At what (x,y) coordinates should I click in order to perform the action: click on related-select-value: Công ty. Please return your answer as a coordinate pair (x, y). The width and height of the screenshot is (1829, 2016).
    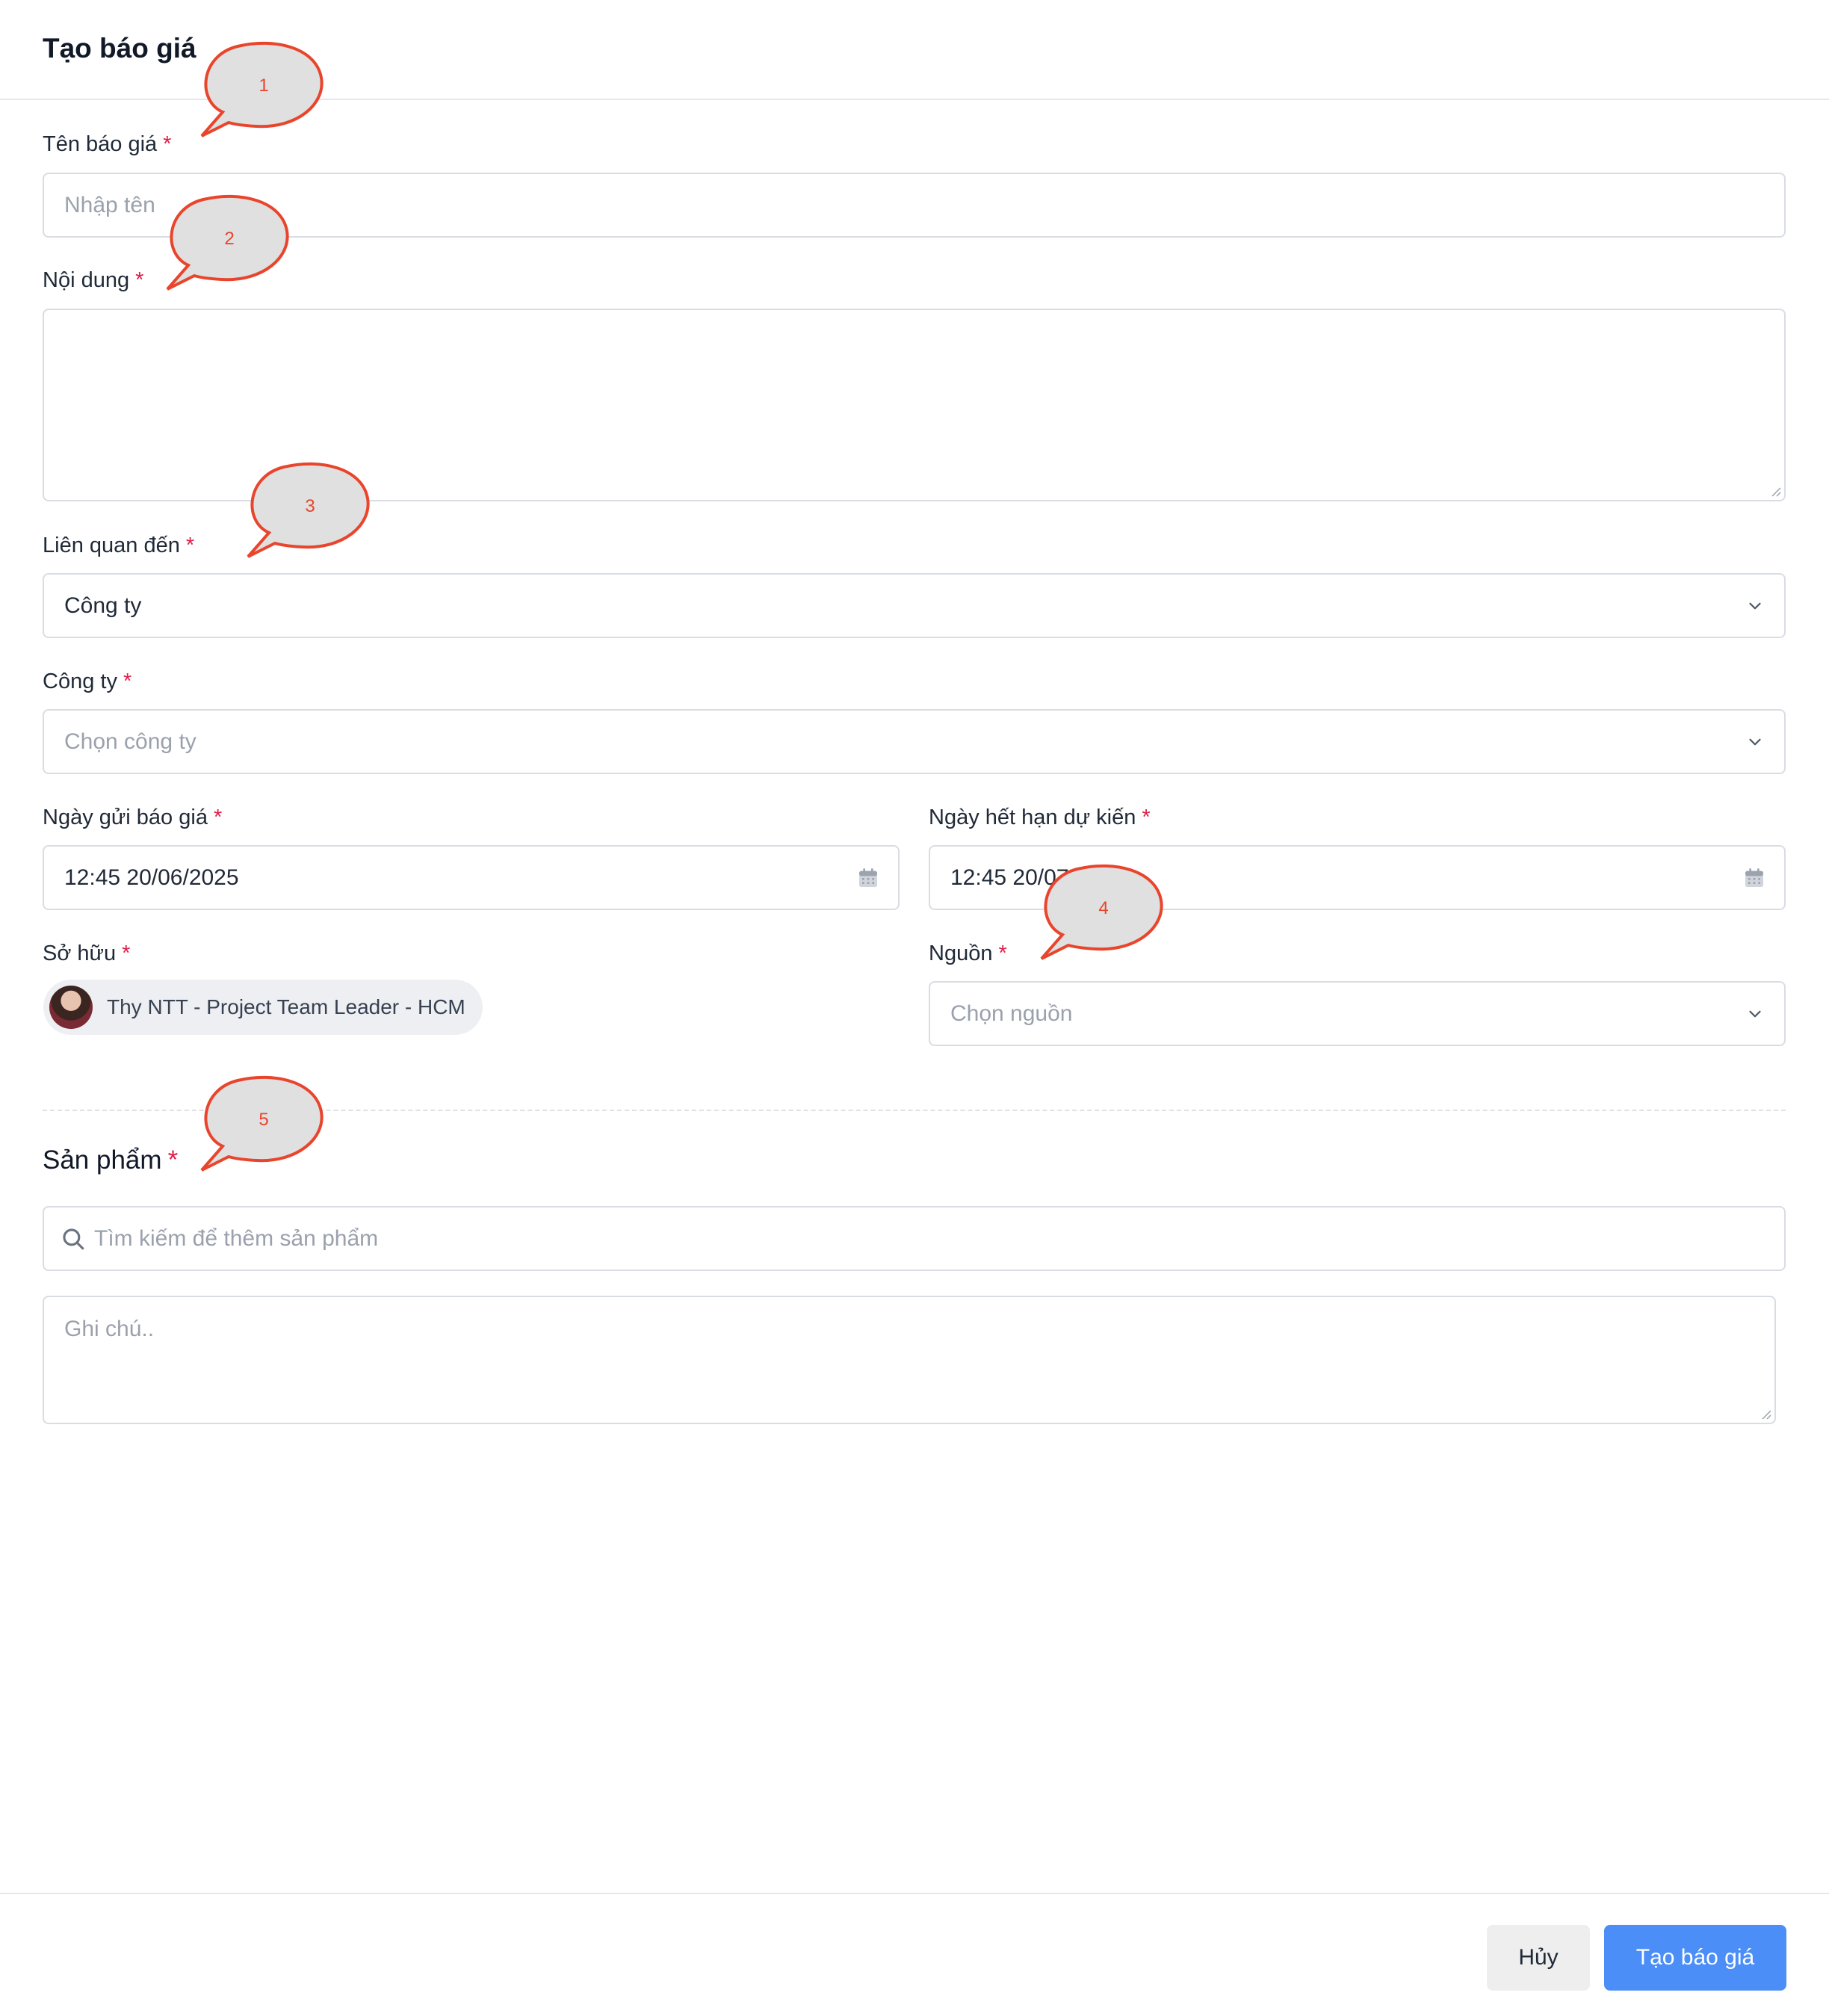
    Looking at the image, I should click on (103, 605).